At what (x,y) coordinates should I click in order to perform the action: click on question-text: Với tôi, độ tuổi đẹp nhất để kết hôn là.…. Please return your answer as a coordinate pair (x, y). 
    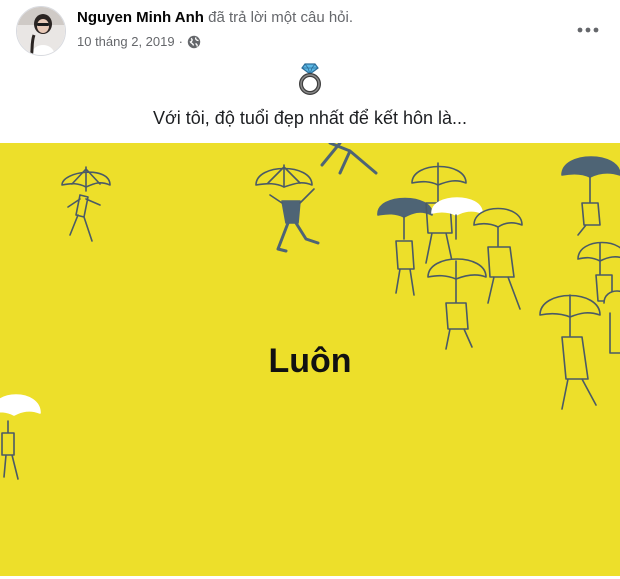
    Looking at the image, I should click on (309, 118).